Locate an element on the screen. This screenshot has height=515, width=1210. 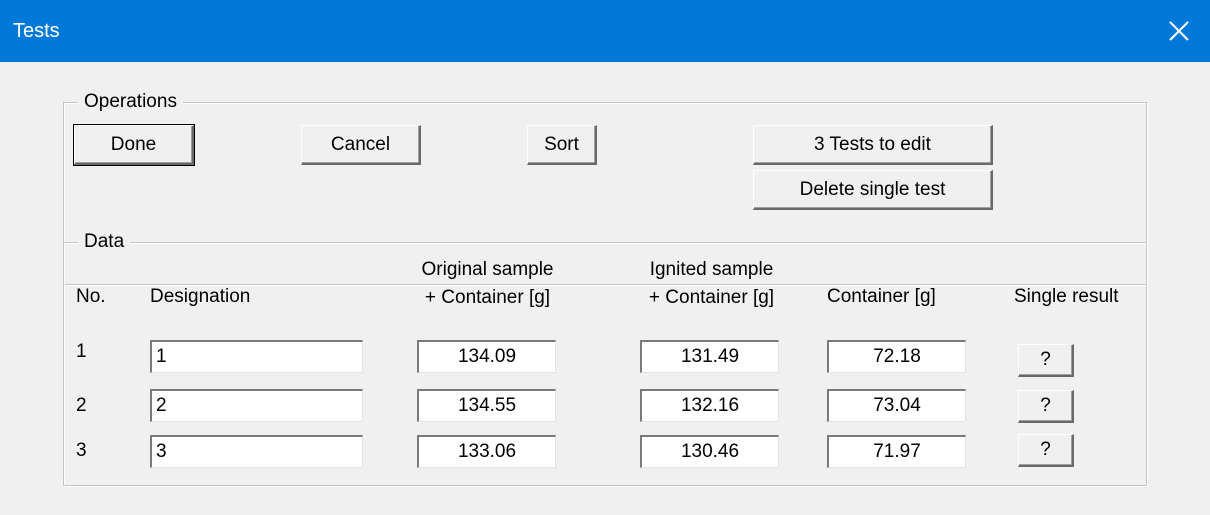
header-original-sample: Original sample + Container [g] is located at coordinates (487, 283).